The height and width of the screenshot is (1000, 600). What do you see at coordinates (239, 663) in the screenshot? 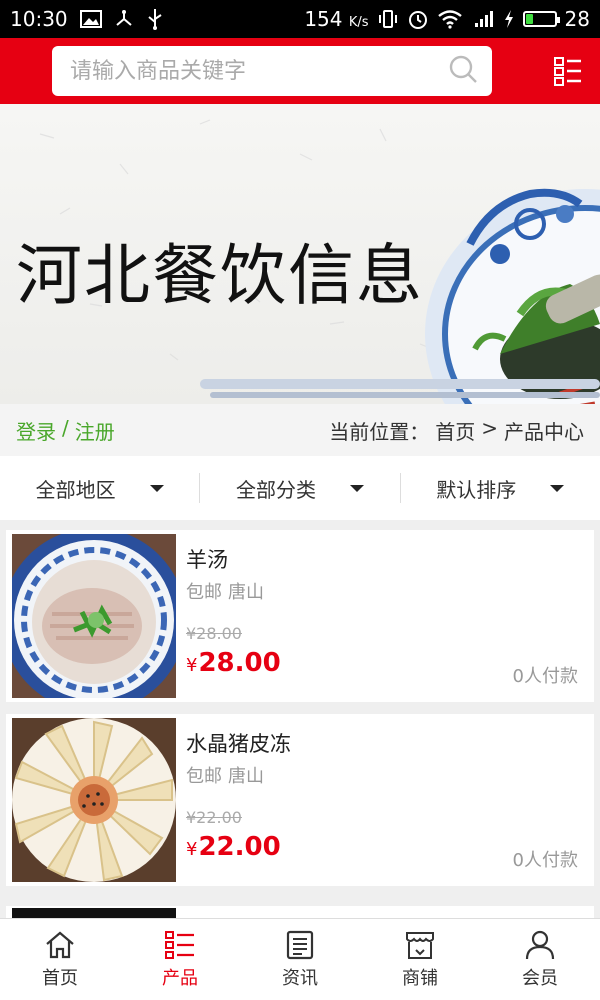
I see `price-value: 28.00` at bounding box center [239, 663].